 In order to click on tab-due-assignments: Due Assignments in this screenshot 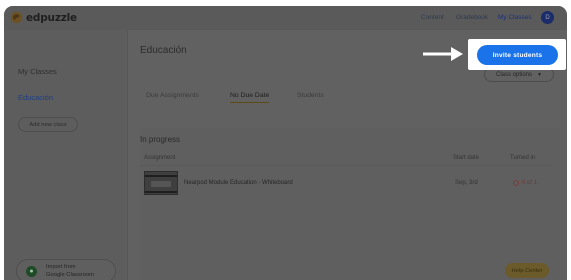, I will do `click(172, 97)`.